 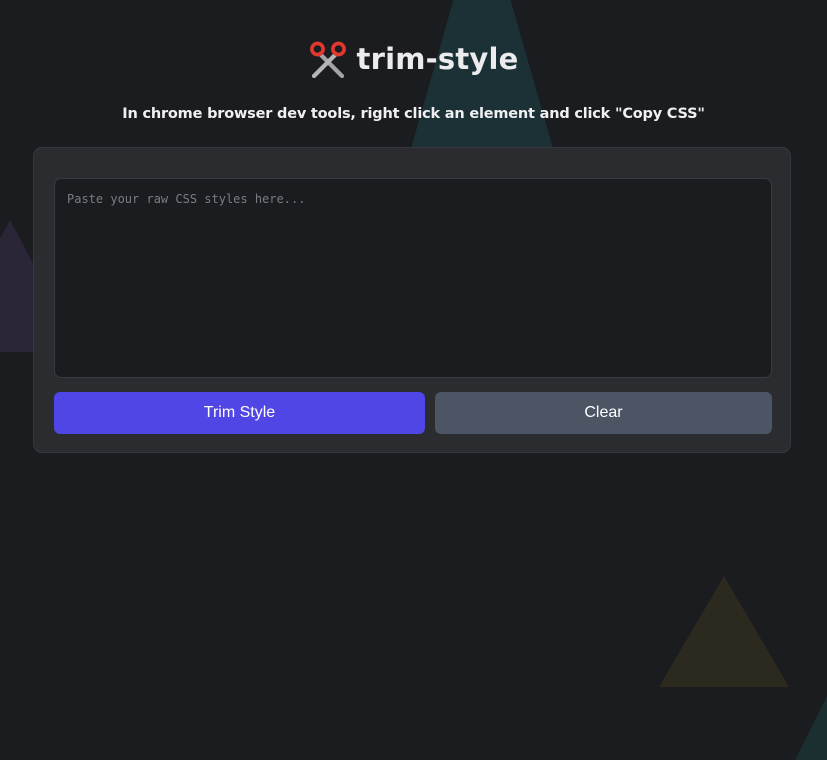 I want to click on clear-button: Clear, so click(x=603, y=413).